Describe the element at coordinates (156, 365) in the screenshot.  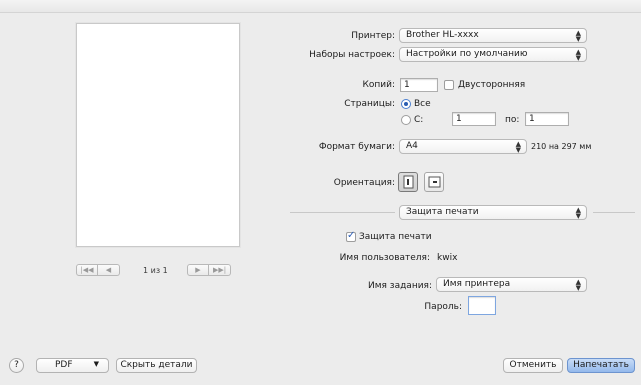
I see `hide-details-button: Скрыть детали` at that location.